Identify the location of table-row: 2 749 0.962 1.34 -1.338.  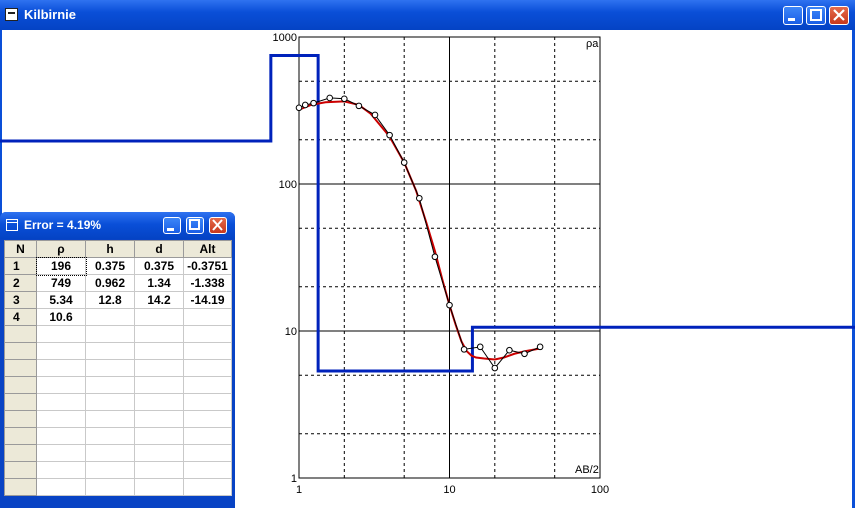
(118, 283).